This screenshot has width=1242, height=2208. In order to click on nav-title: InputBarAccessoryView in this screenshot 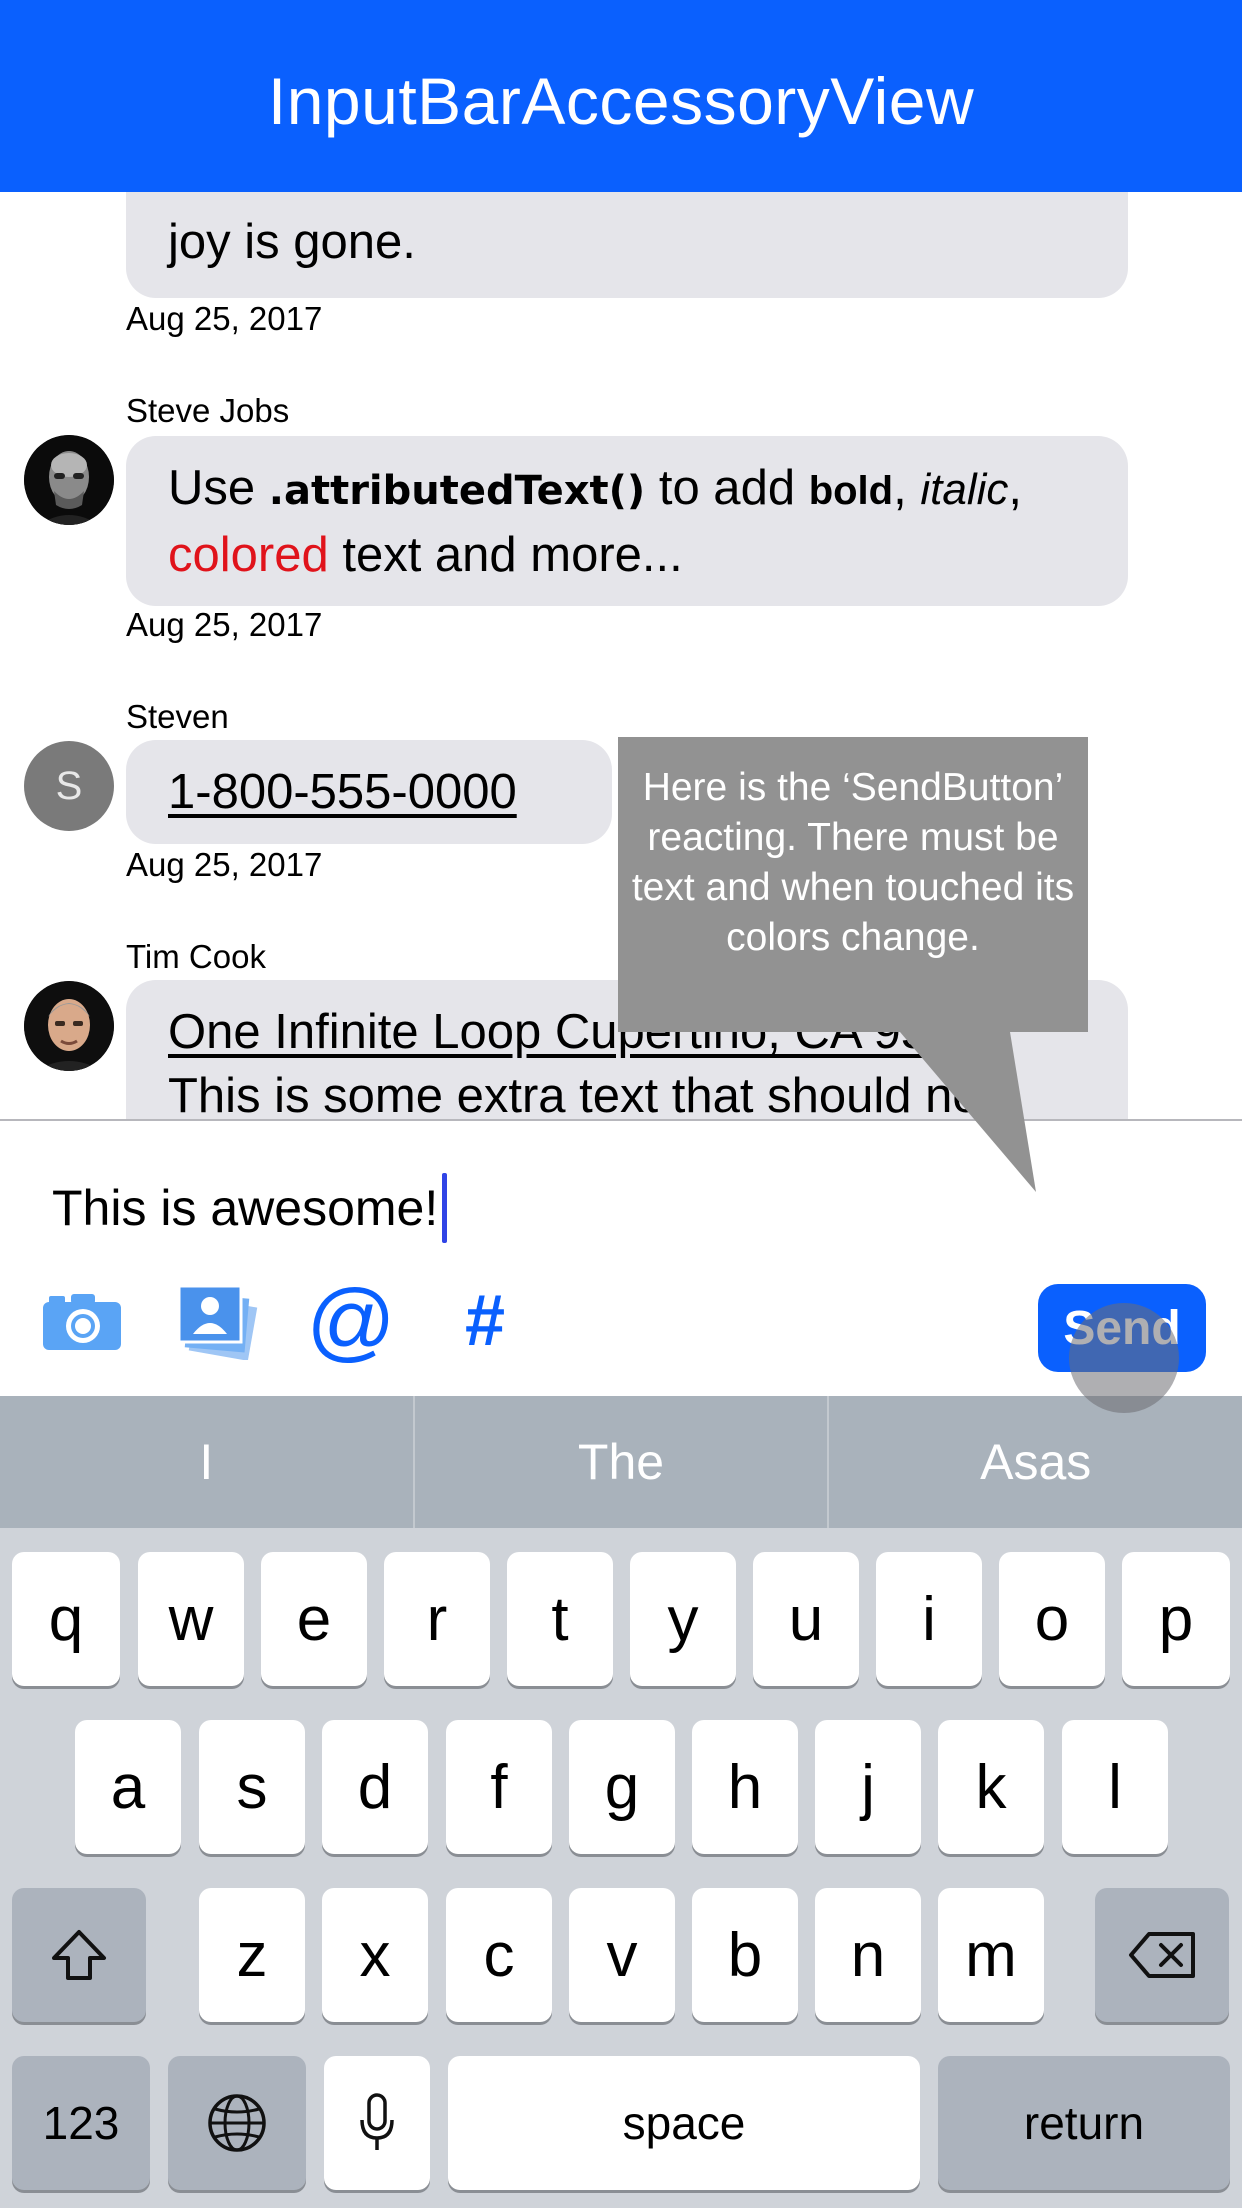, I will do `click(621, 101)`.